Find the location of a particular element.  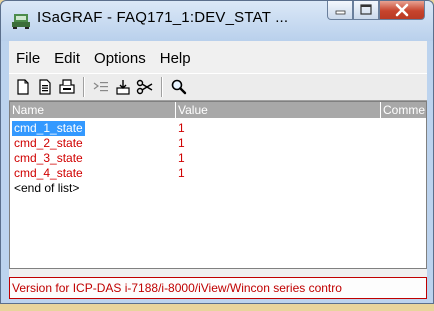

column-header-value: Value is located at coordinates (278, 110).